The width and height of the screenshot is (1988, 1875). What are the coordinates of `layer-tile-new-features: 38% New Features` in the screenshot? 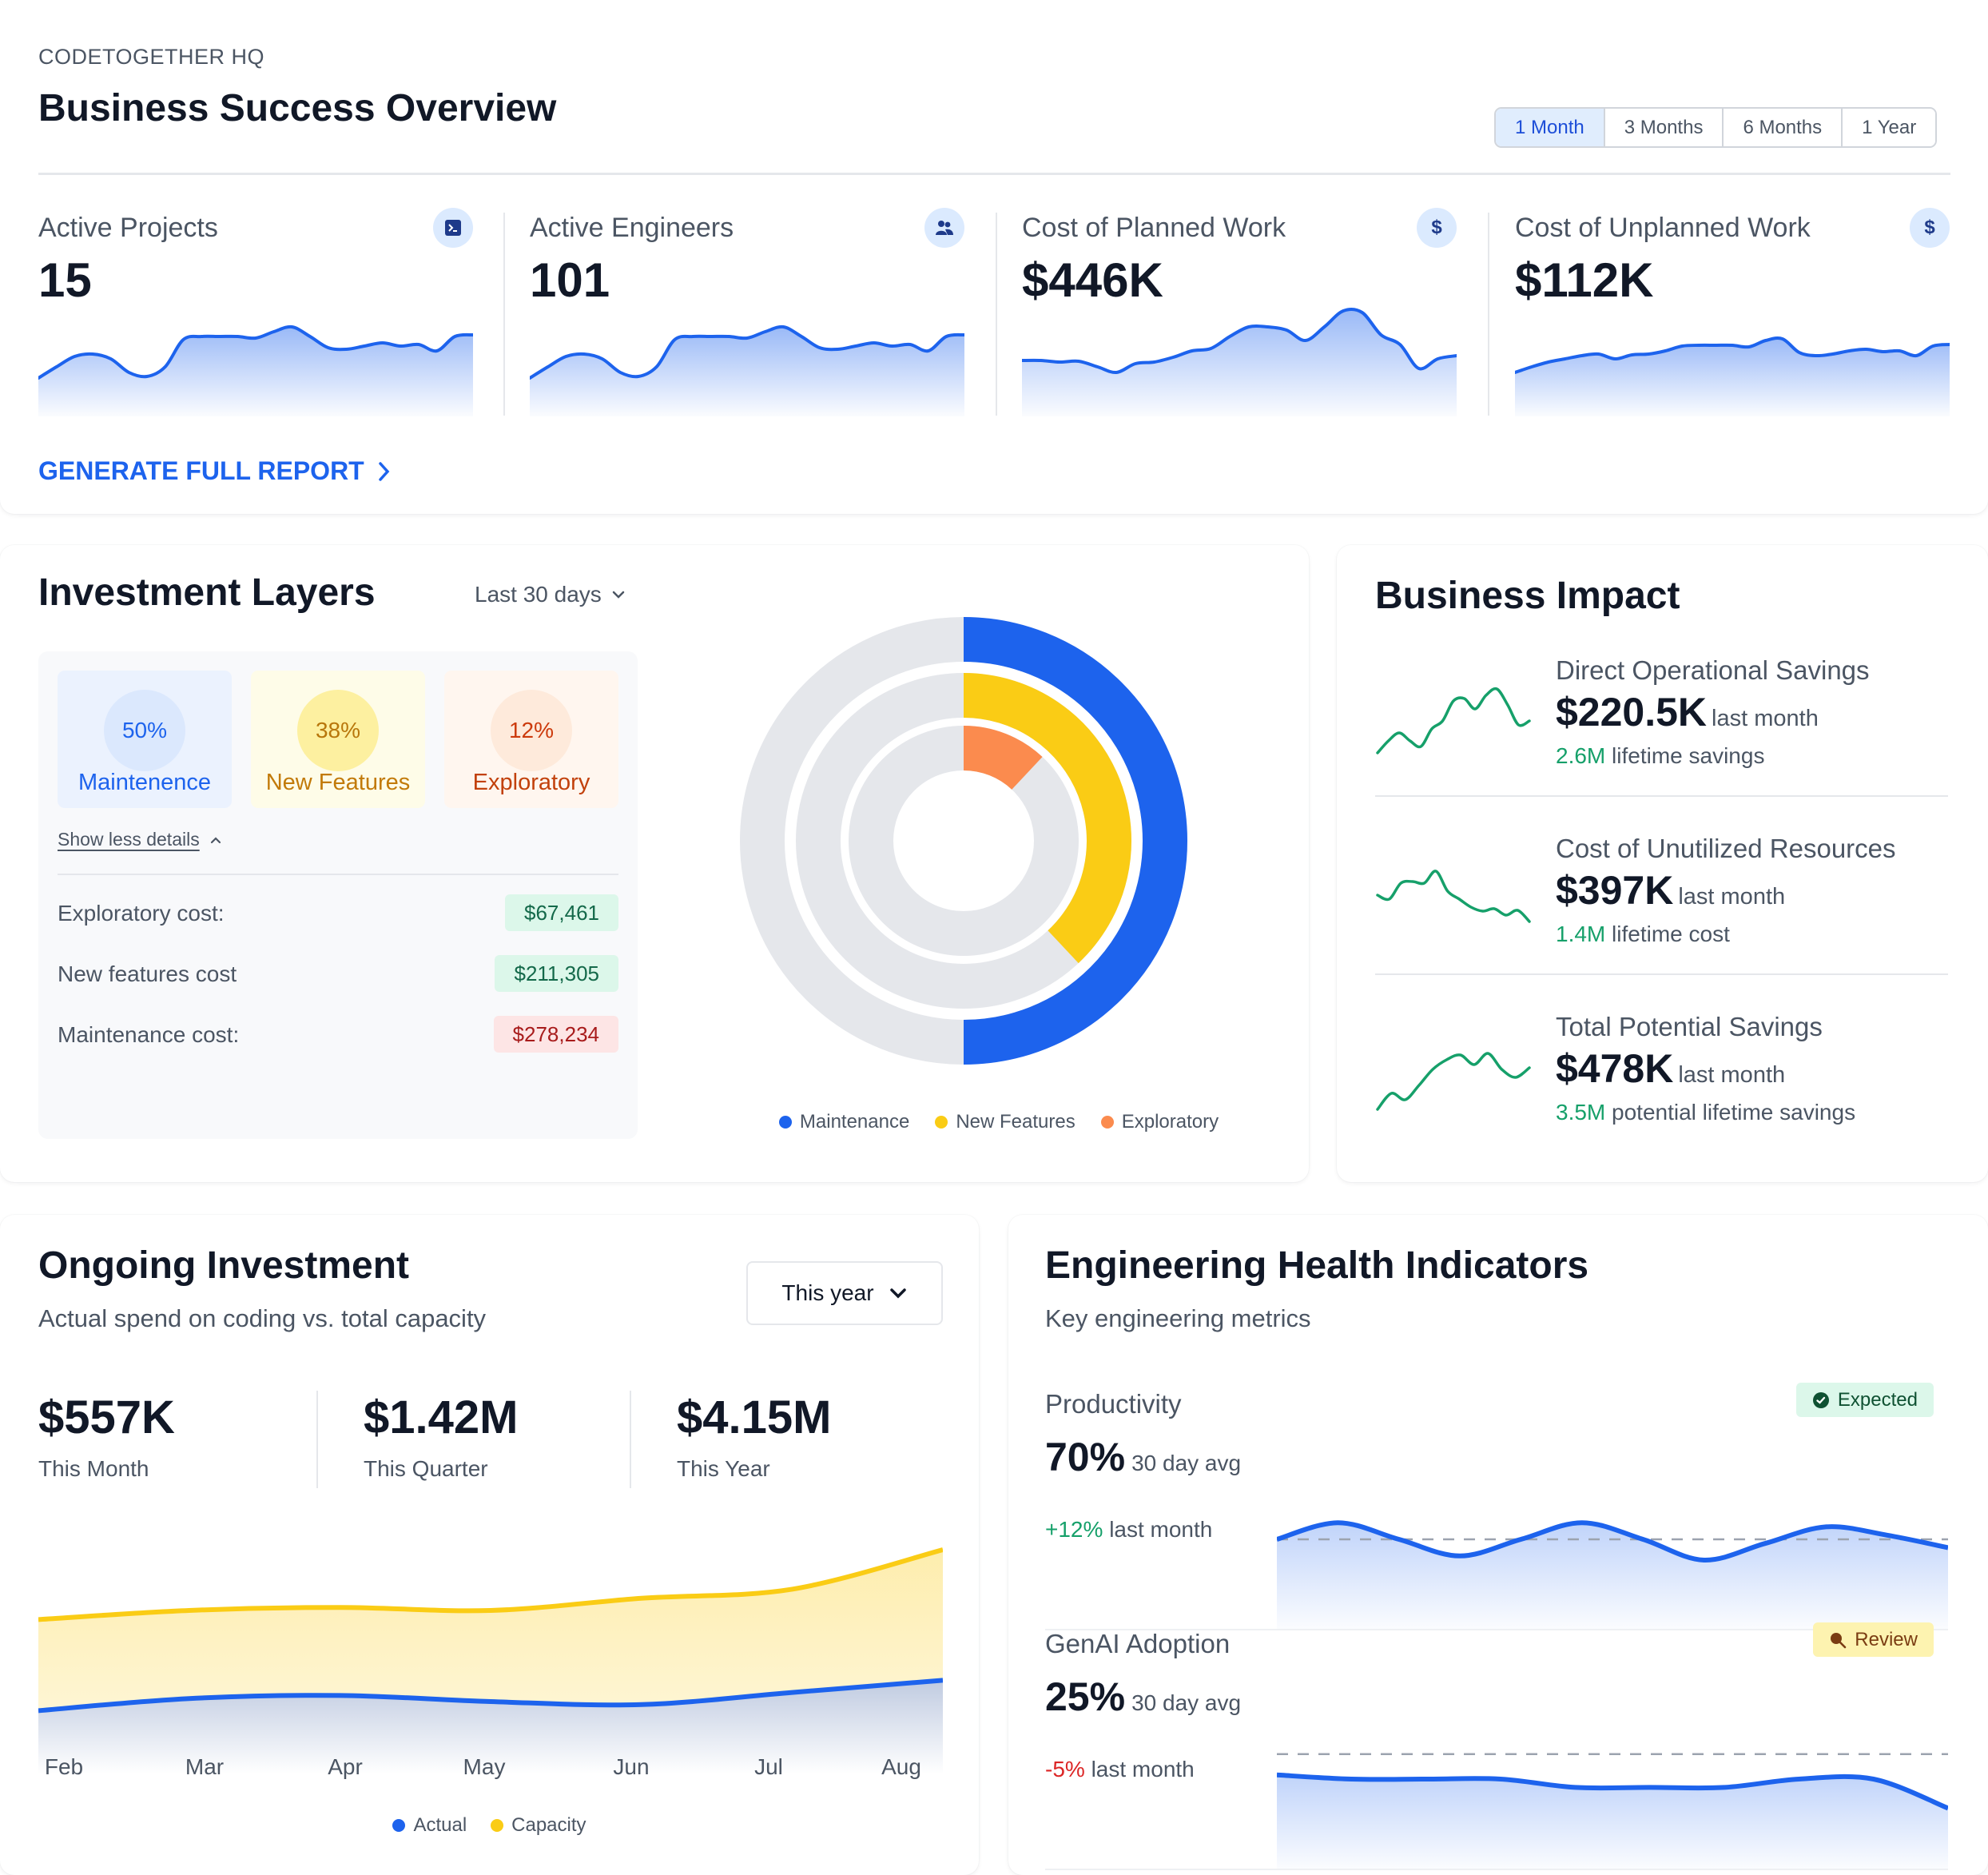 It's located at (338, 740).